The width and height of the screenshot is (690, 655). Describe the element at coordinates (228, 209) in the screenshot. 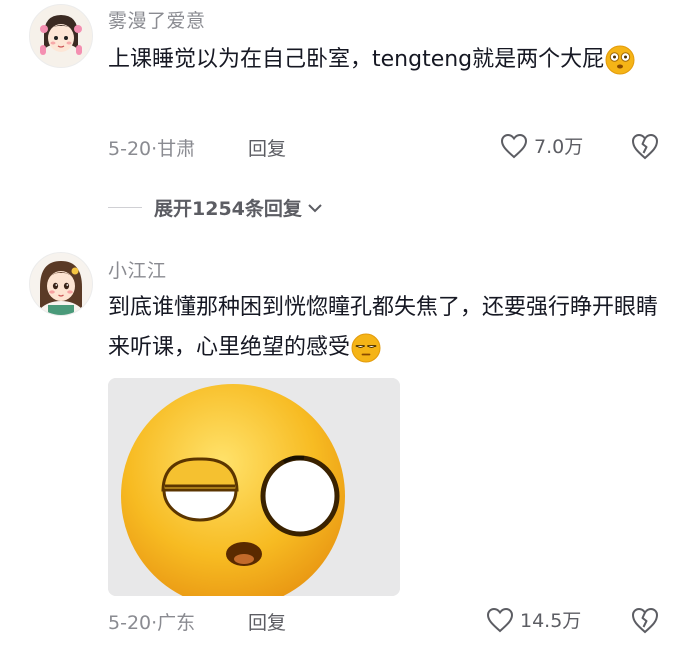

I see `expand-replies-label: 展开1254条回复` at that location.